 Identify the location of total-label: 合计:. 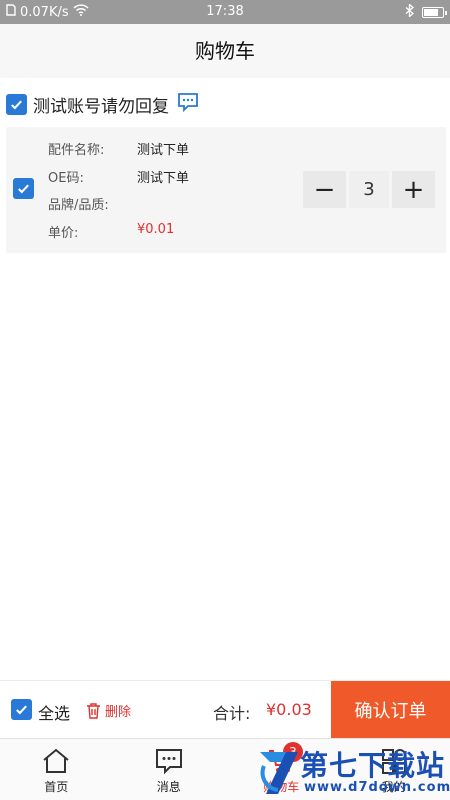
(232, 713).